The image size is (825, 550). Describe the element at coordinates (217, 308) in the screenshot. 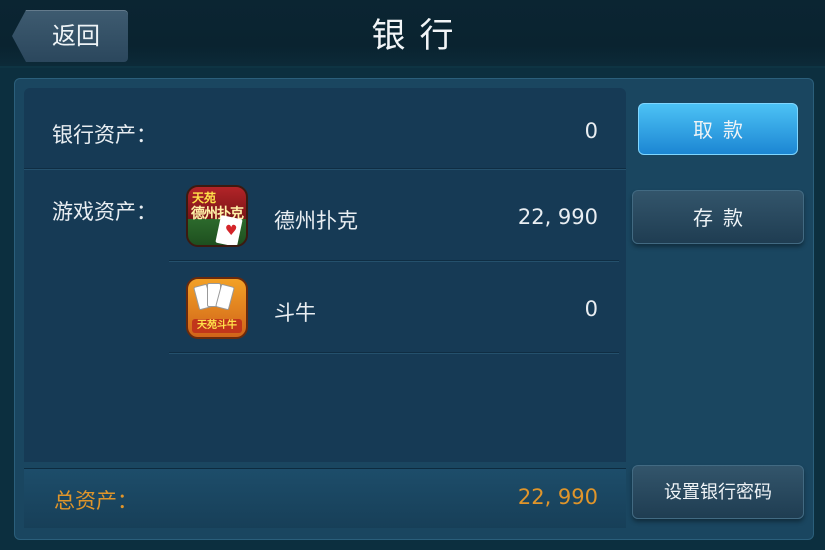

I see `douniu-icon: 天苑斗牛` at that location.